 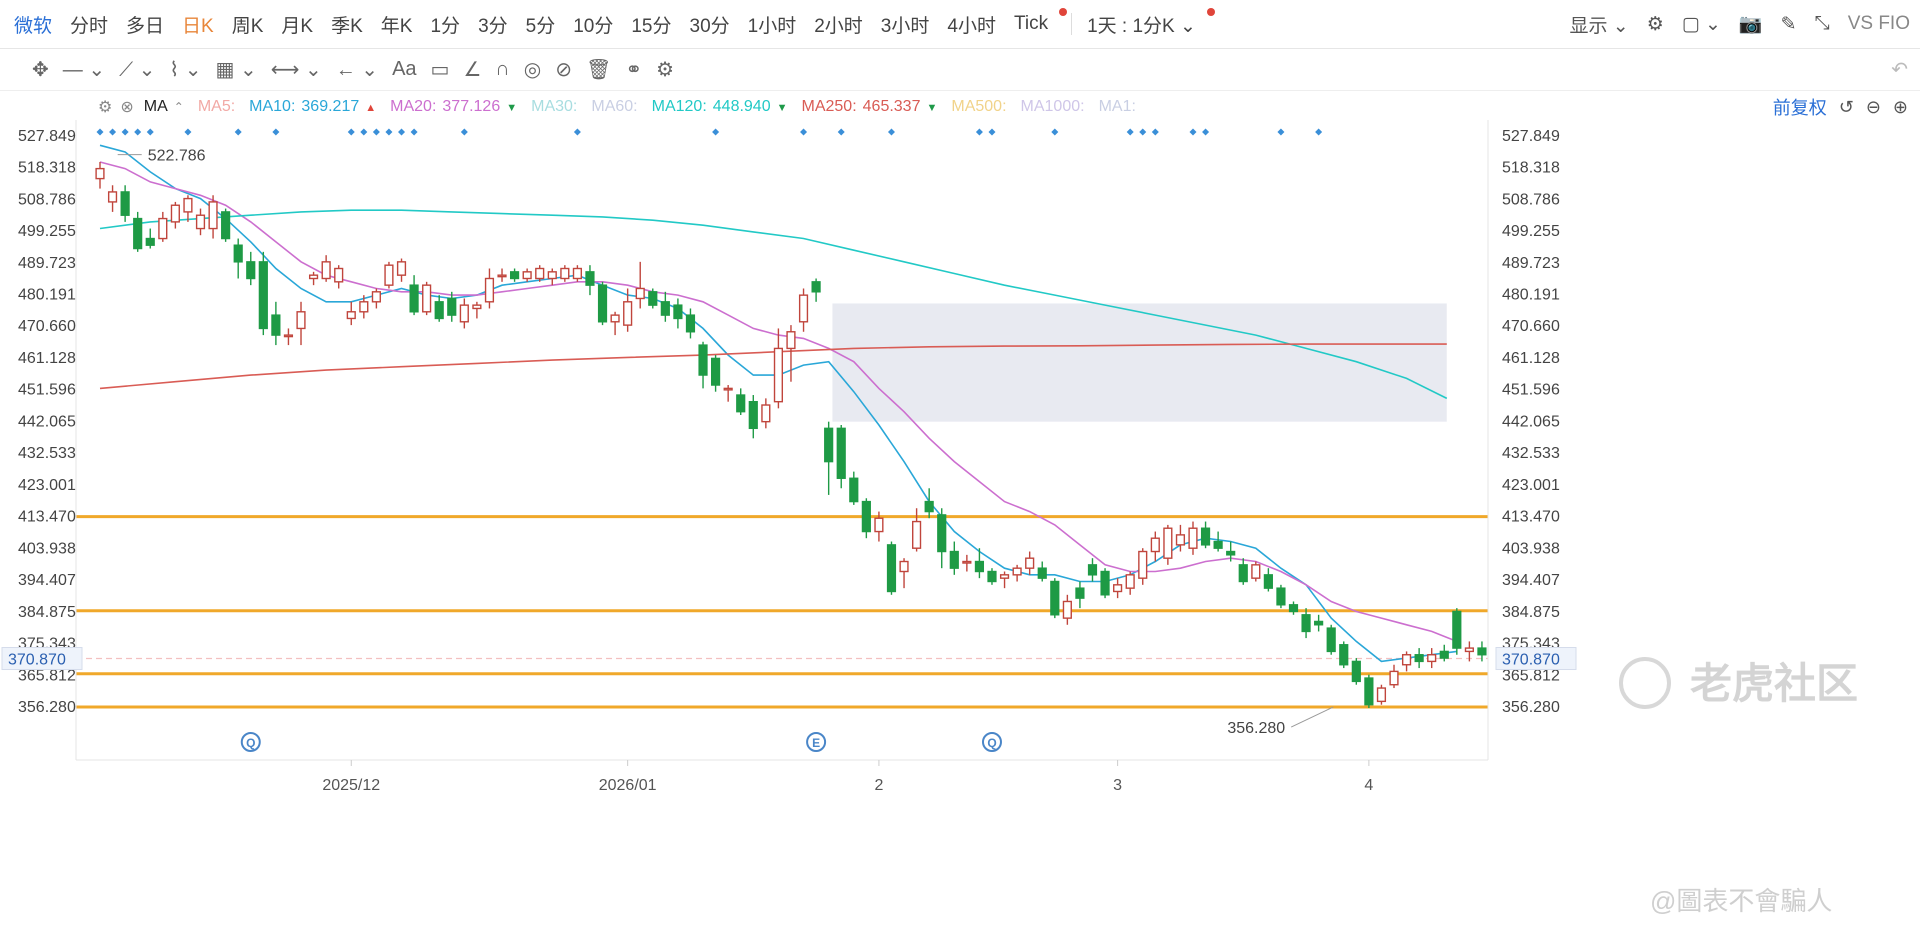 I want to click on gear-icon: ⚙, so click(x=665, y=69).